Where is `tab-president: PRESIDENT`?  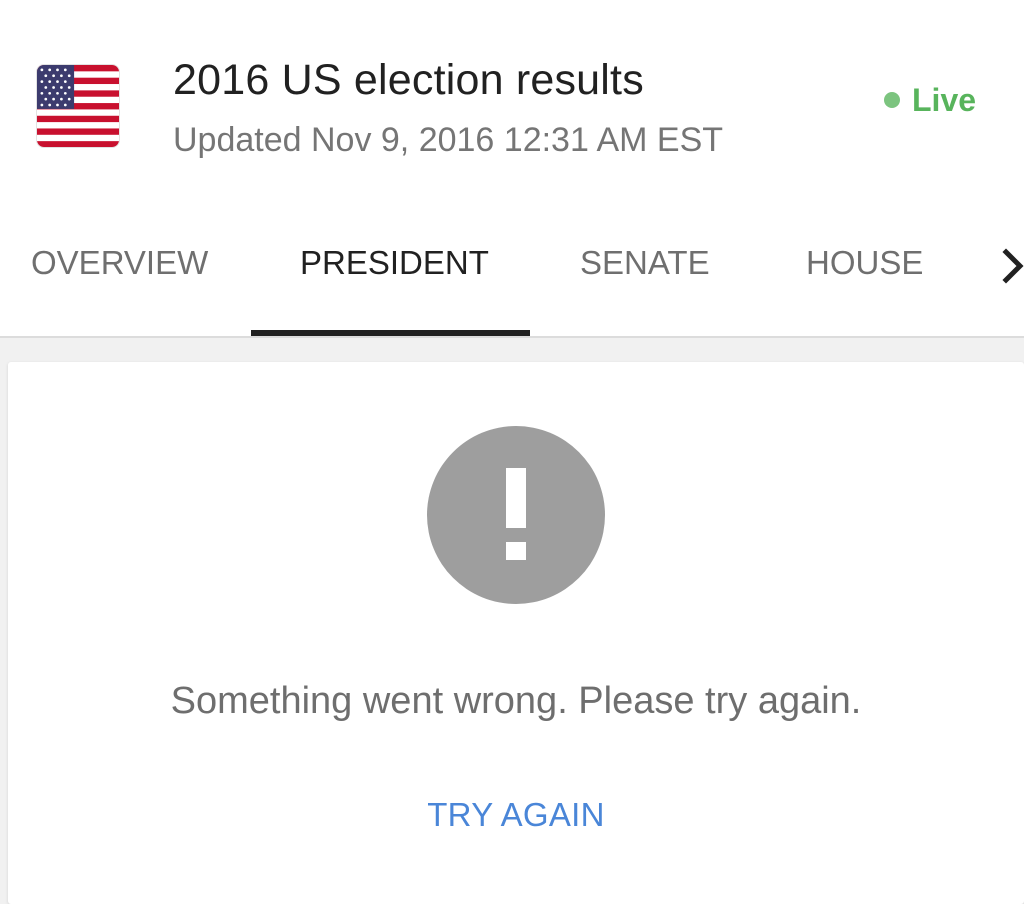 tab-president: PRESIDENT is located at coordinates (394, 263).